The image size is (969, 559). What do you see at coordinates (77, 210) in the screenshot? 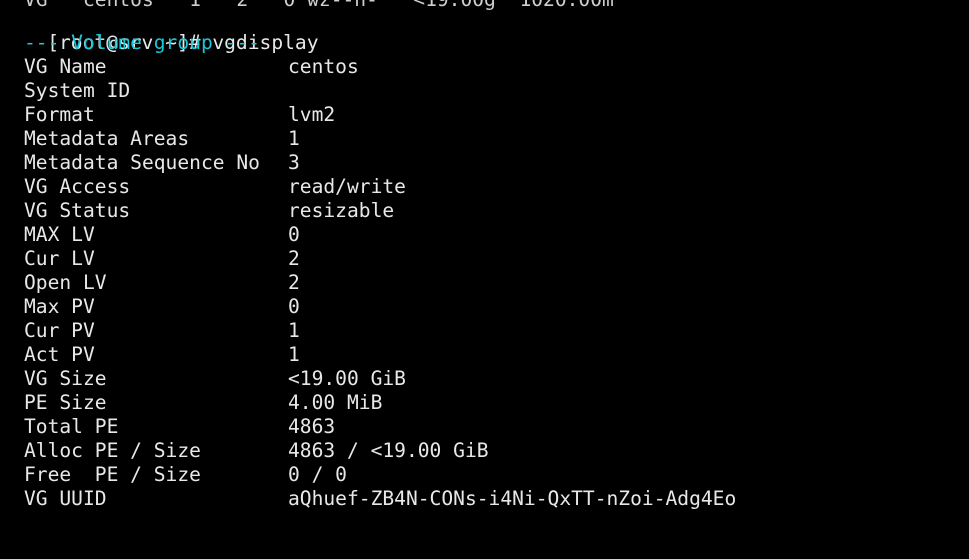
I see `row-key: VG Status` at bounding box center [77, 210].